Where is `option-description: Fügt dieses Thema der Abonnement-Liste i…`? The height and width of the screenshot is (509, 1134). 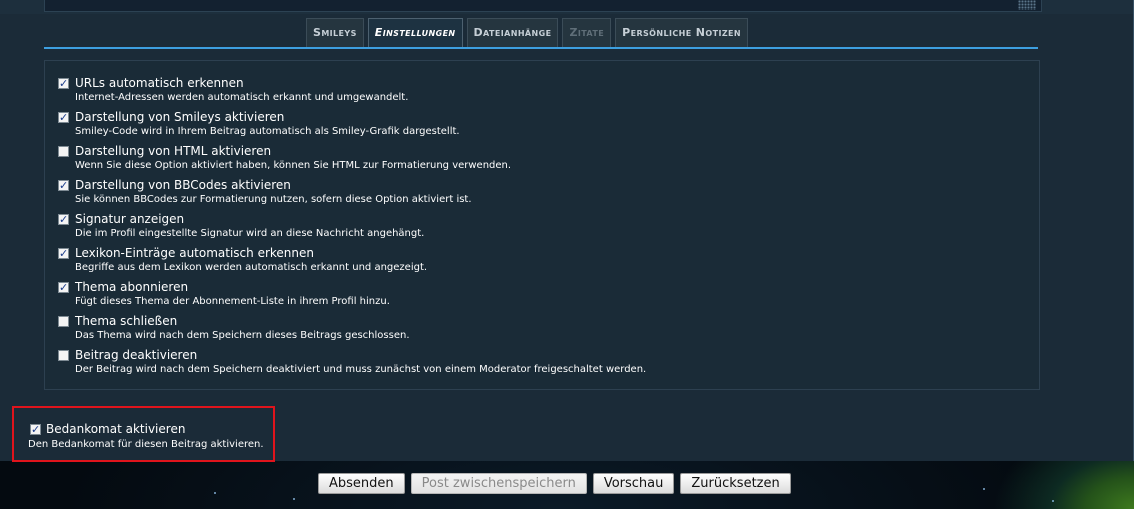 option-description: Fügt dieses Thema der Abonnement-Liste i… is located at coordinates (232, 301).